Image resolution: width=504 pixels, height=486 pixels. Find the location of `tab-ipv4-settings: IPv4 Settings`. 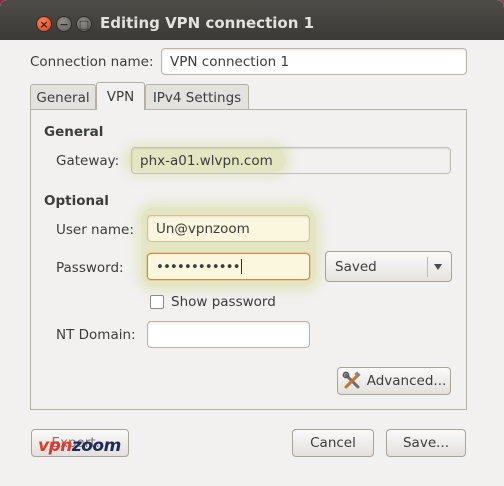

tab-ipv4-settings: IPv4 Settings is located at coordinates (197, 97).